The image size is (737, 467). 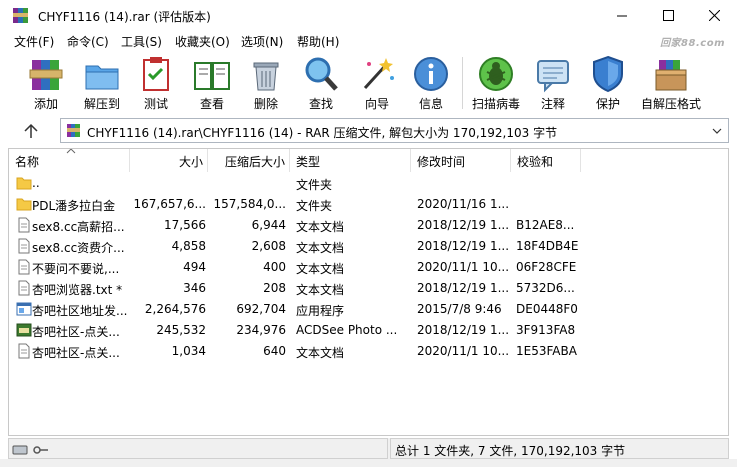 What do you see at coordinates (368, 183) in the screenshot?
I see `file-row: .. 文件夹` at bounding box center [368, 183].